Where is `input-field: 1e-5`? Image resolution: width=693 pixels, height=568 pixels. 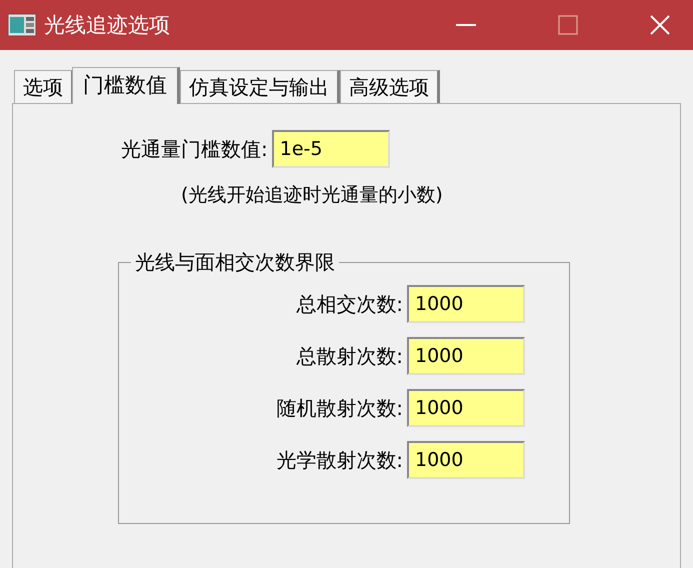
input-field: 1e-5 is located at coordinates (331, 149).